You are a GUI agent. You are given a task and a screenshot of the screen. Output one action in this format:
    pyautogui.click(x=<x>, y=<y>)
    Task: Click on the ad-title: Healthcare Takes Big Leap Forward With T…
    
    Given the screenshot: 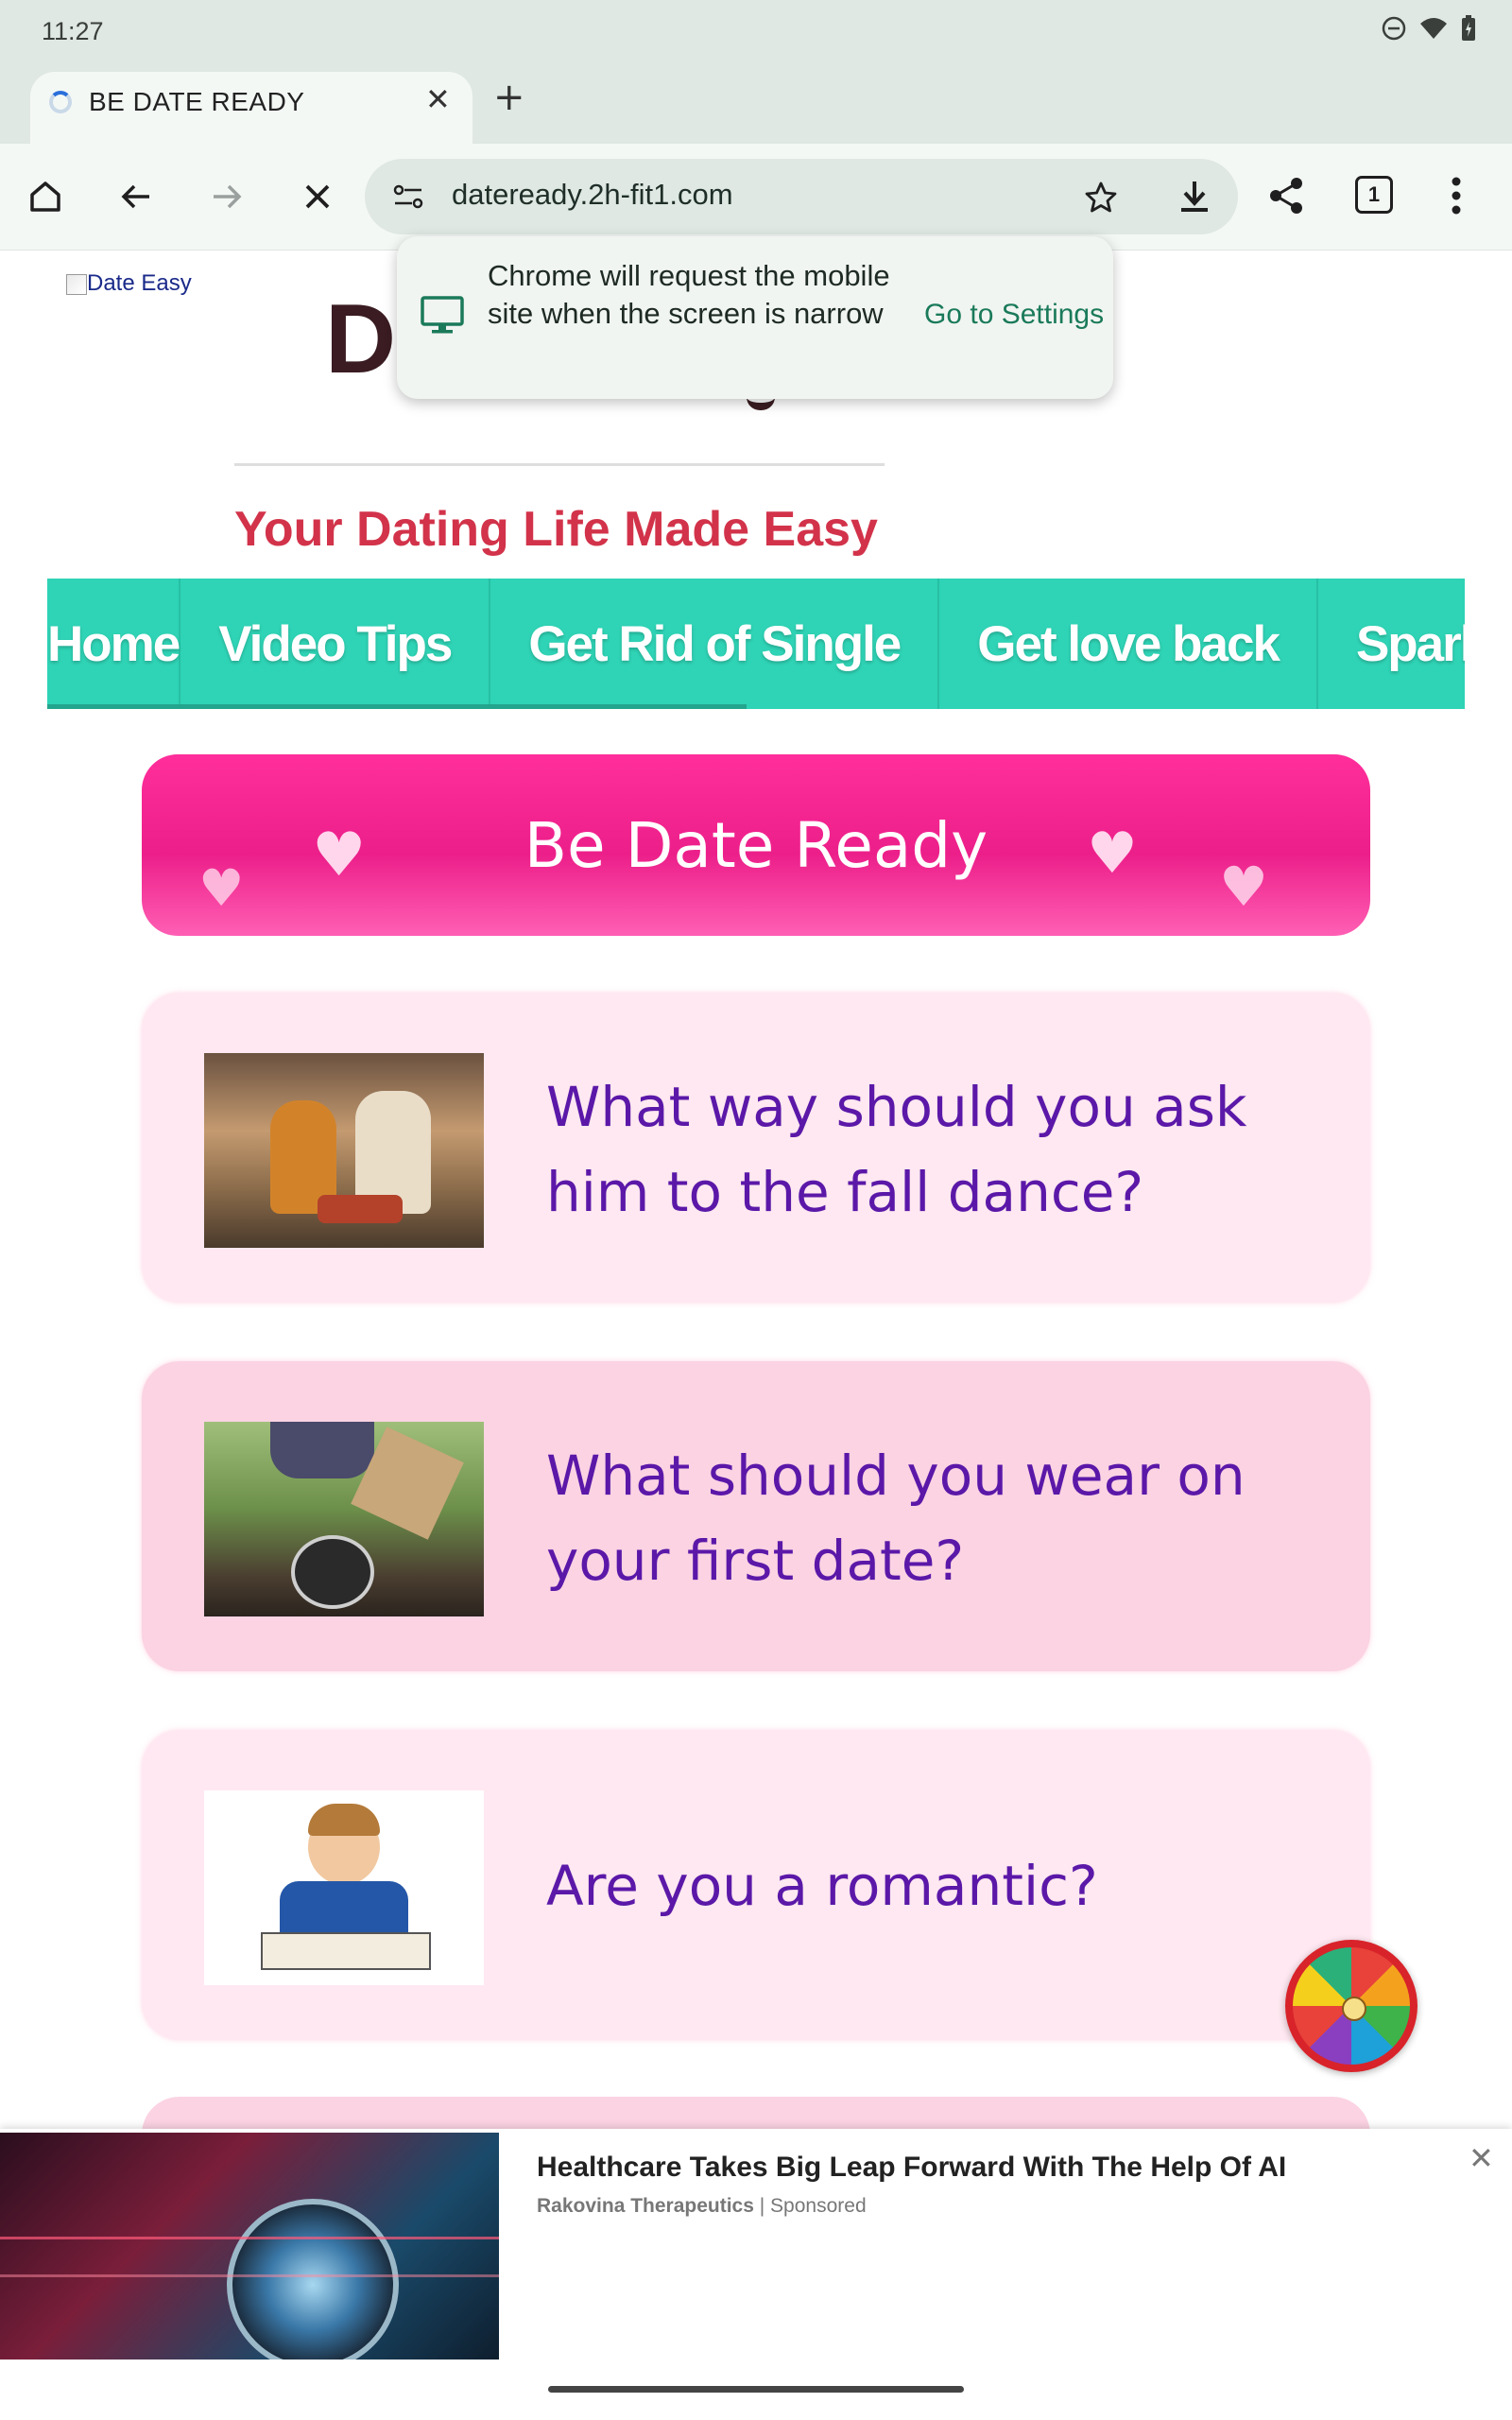 What is the action you would take?
    pyautogui.click(x=911, y=2168)
    